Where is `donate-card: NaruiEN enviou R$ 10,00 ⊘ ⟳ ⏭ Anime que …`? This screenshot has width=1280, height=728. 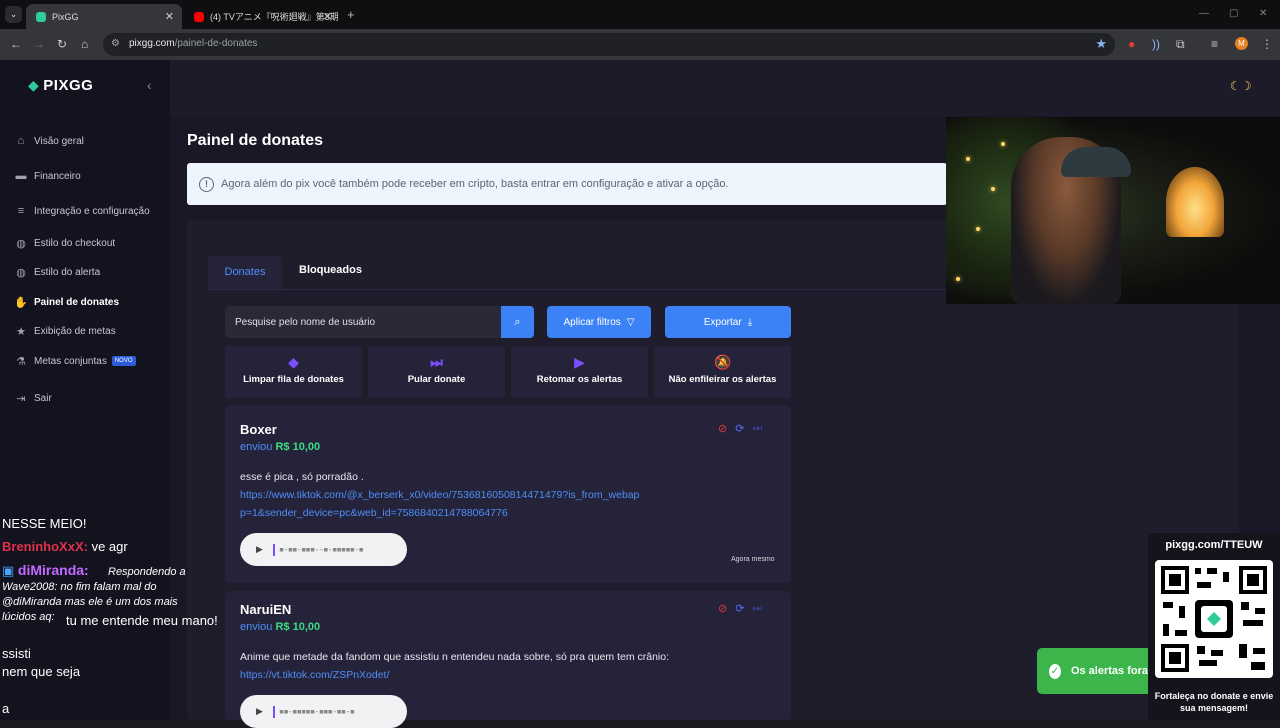 donate-card: NaruiEN enviou R$ 10,00 ⊘ ⟳ ⏭ Anime que … is located at coordinates (508, 659).